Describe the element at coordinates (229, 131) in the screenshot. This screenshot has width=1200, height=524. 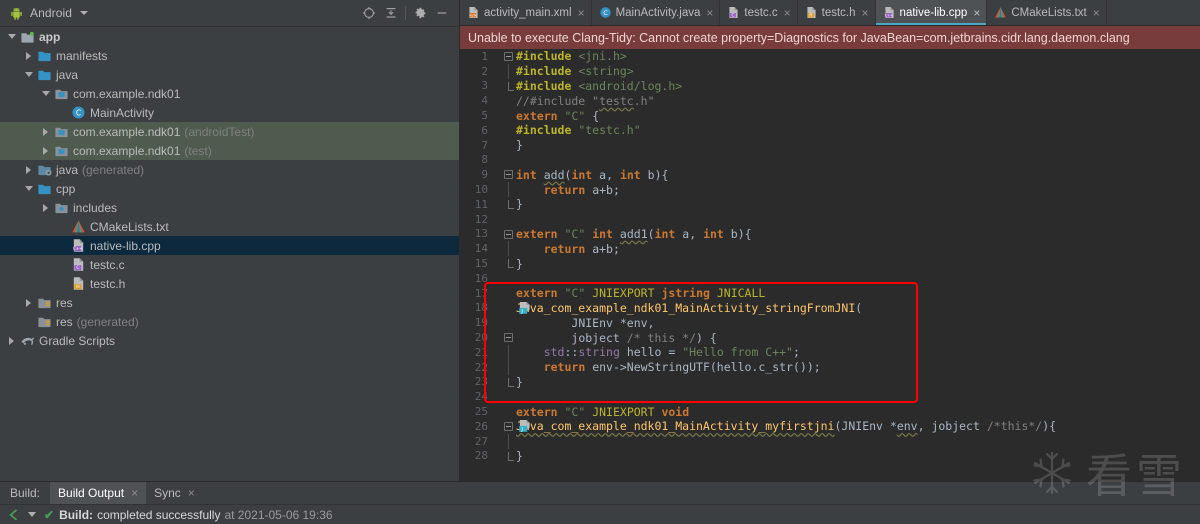
I see `tree-row-com-example-ndk01: com.example.ndk01 (androidTest)` at that location.